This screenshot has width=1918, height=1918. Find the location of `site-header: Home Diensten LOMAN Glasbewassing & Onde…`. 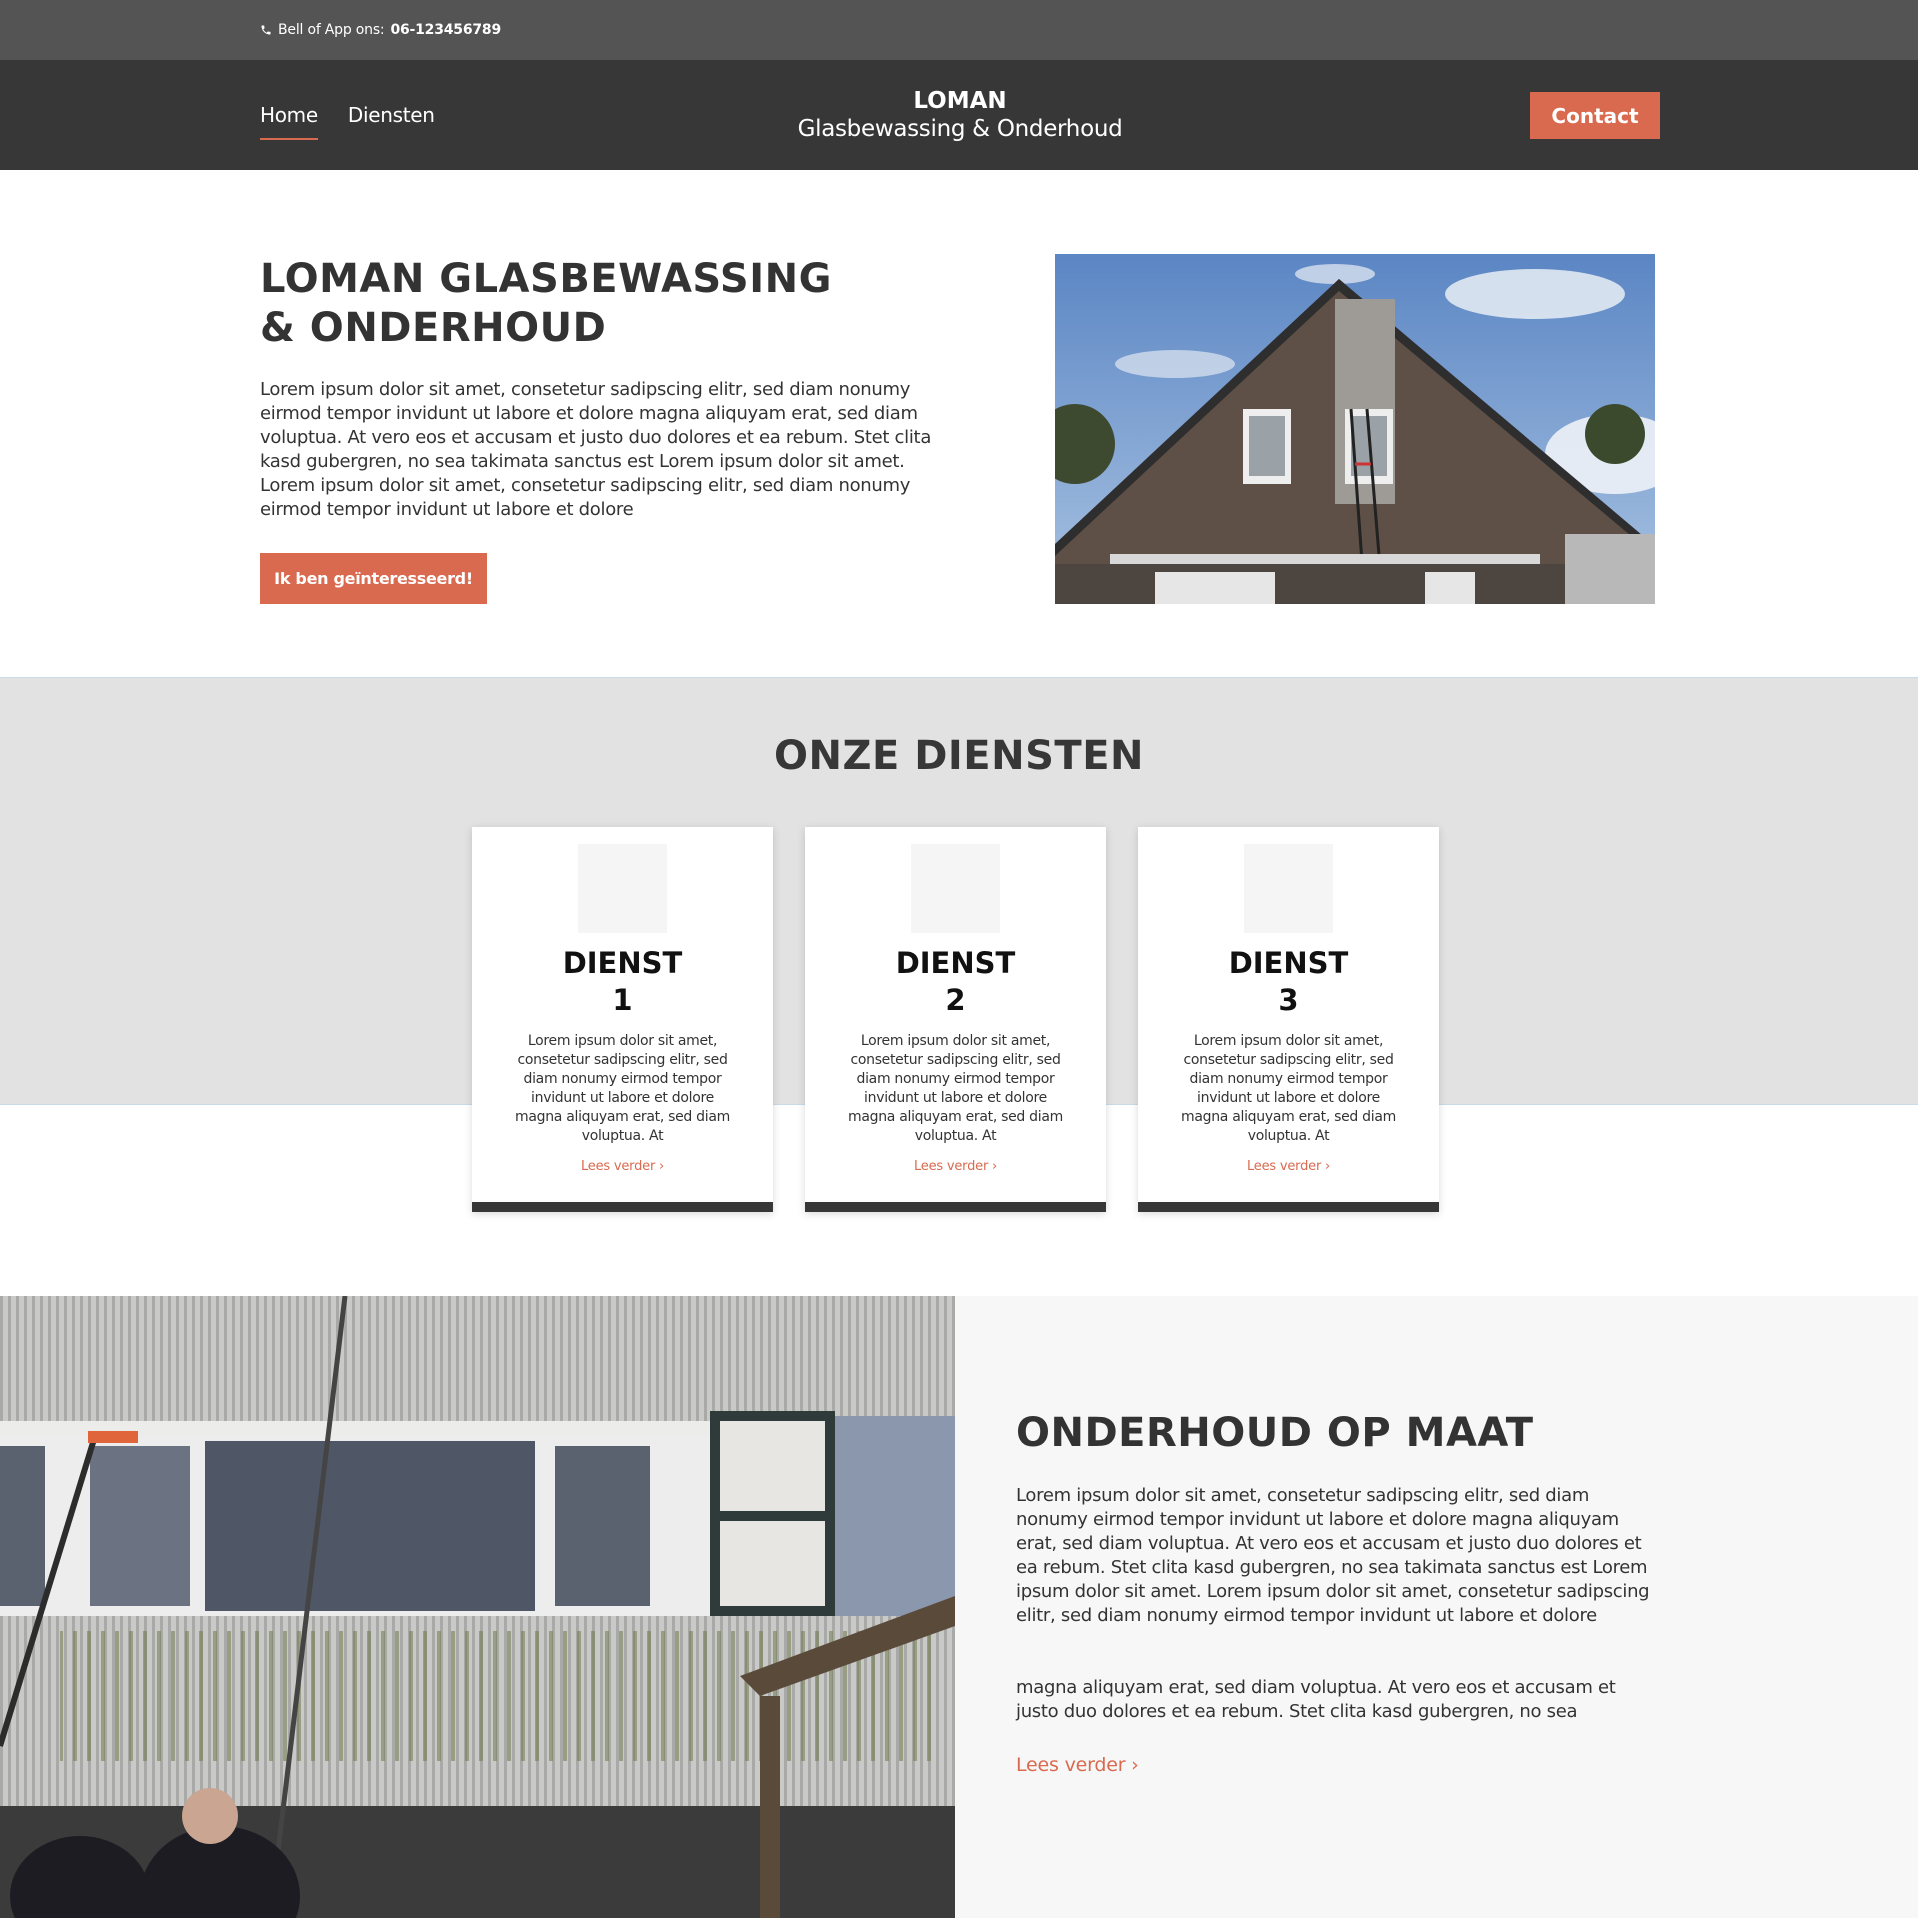

site-header: Home Diensten LOMAN Glasbewassing & Onde… is located at coordinates (959, 115).